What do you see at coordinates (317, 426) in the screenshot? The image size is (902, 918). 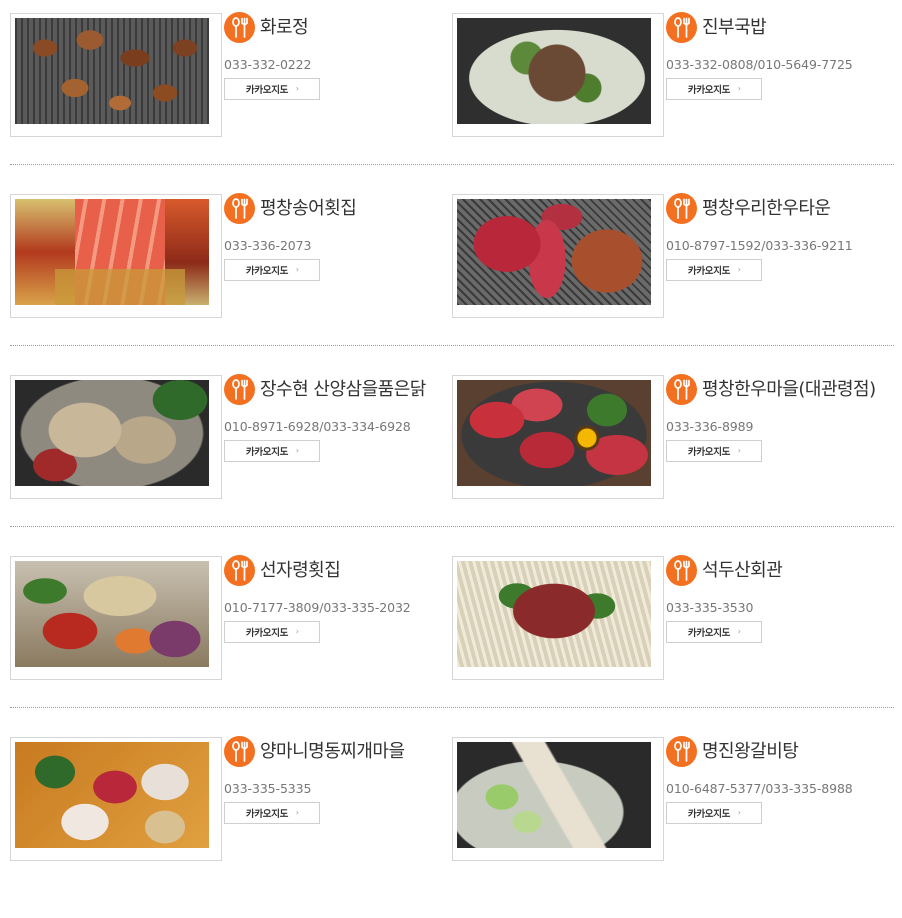 I see `restaurant-phone: 010-8971-6928/033-334-6928` at bounding box center [317, 426].